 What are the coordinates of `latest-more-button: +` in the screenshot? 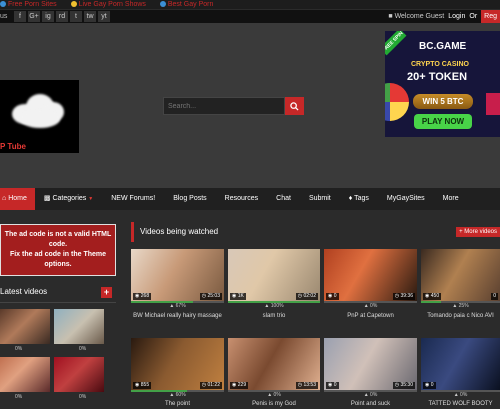 It's located at (106, 292).